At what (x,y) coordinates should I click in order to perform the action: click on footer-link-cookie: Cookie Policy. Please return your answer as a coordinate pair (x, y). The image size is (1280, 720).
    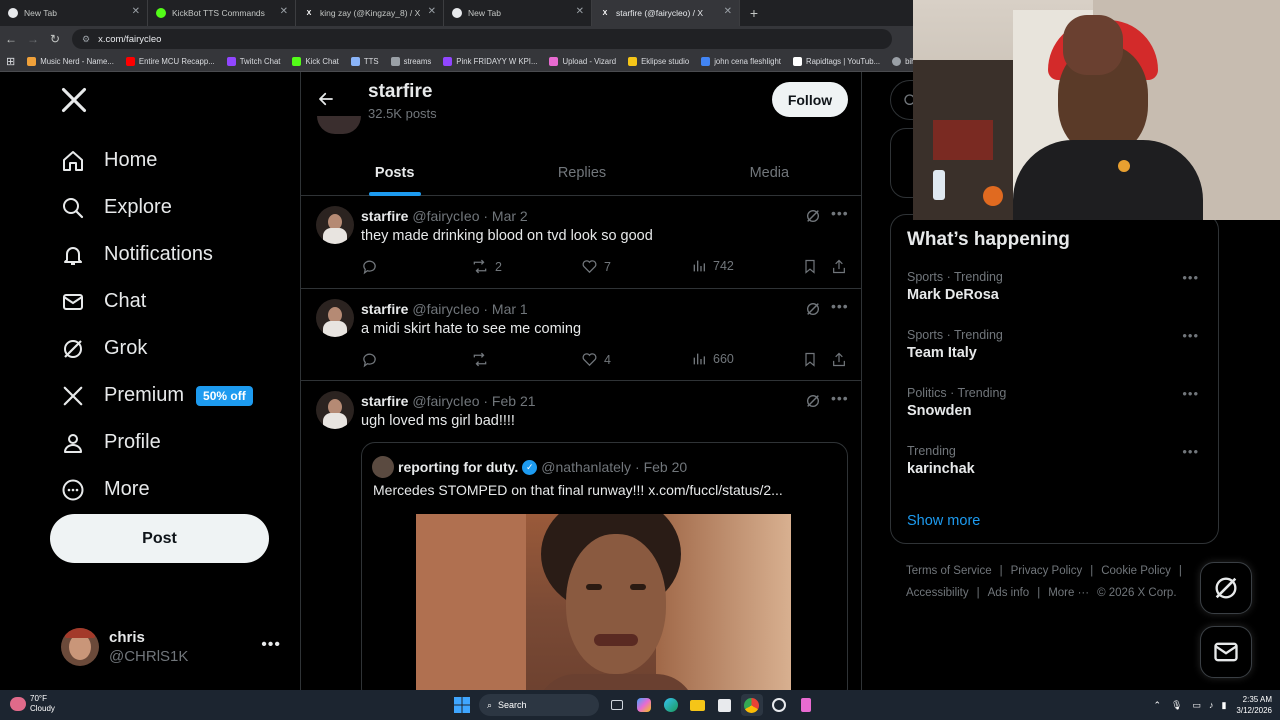
    Looking at the image, I should click on (1136, 571).